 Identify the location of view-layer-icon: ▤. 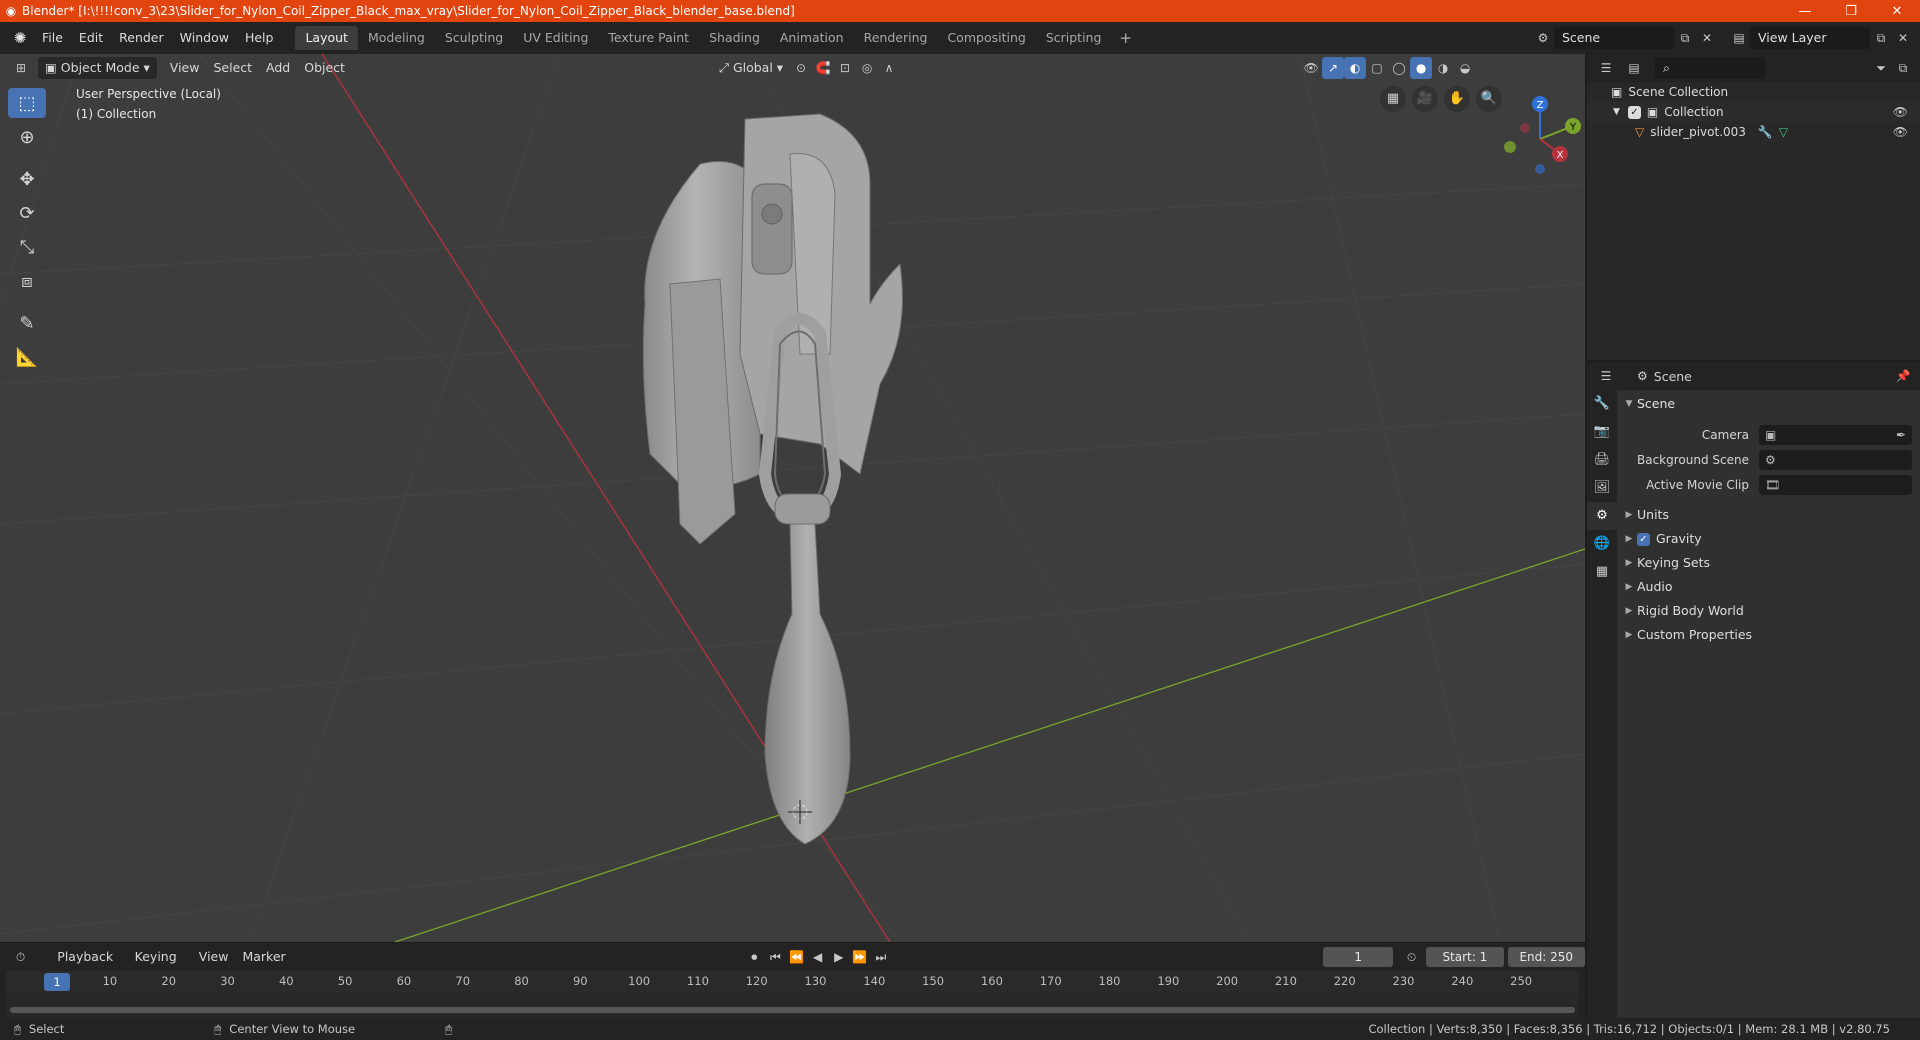
(1739, 38).